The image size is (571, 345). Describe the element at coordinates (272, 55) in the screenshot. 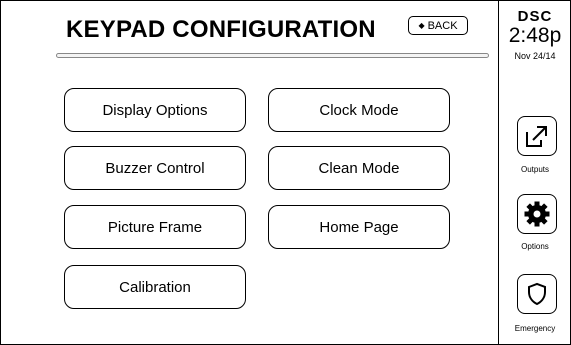

I see `title-underline-bar` at that location.